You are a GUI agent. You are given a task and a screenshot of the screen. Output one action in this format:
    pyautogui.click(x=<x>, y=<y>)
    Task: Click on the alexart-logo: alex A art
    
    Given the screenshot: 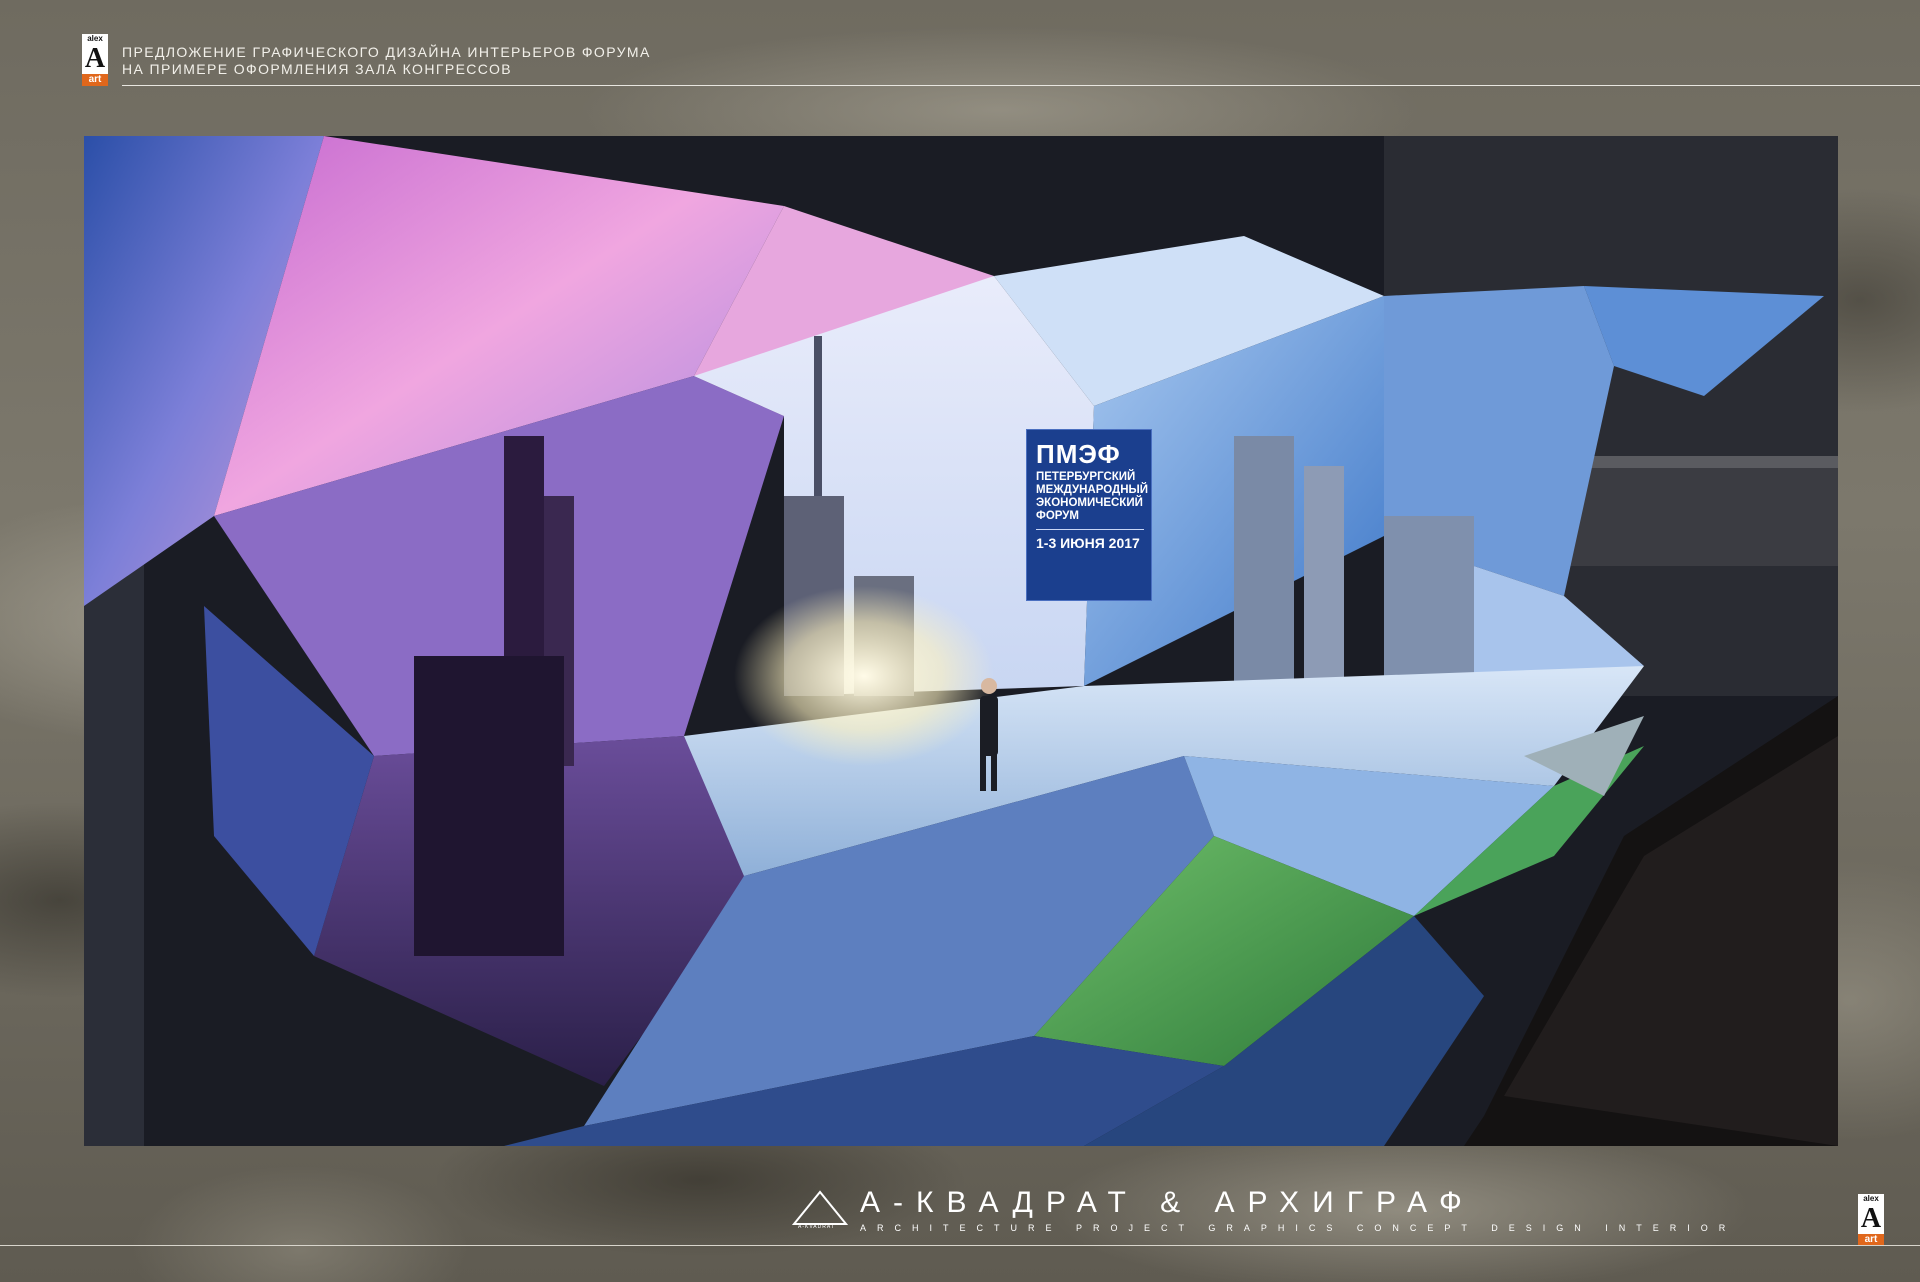 What is the action you would take?
    pyautogui.click(x=95, y=60)
    